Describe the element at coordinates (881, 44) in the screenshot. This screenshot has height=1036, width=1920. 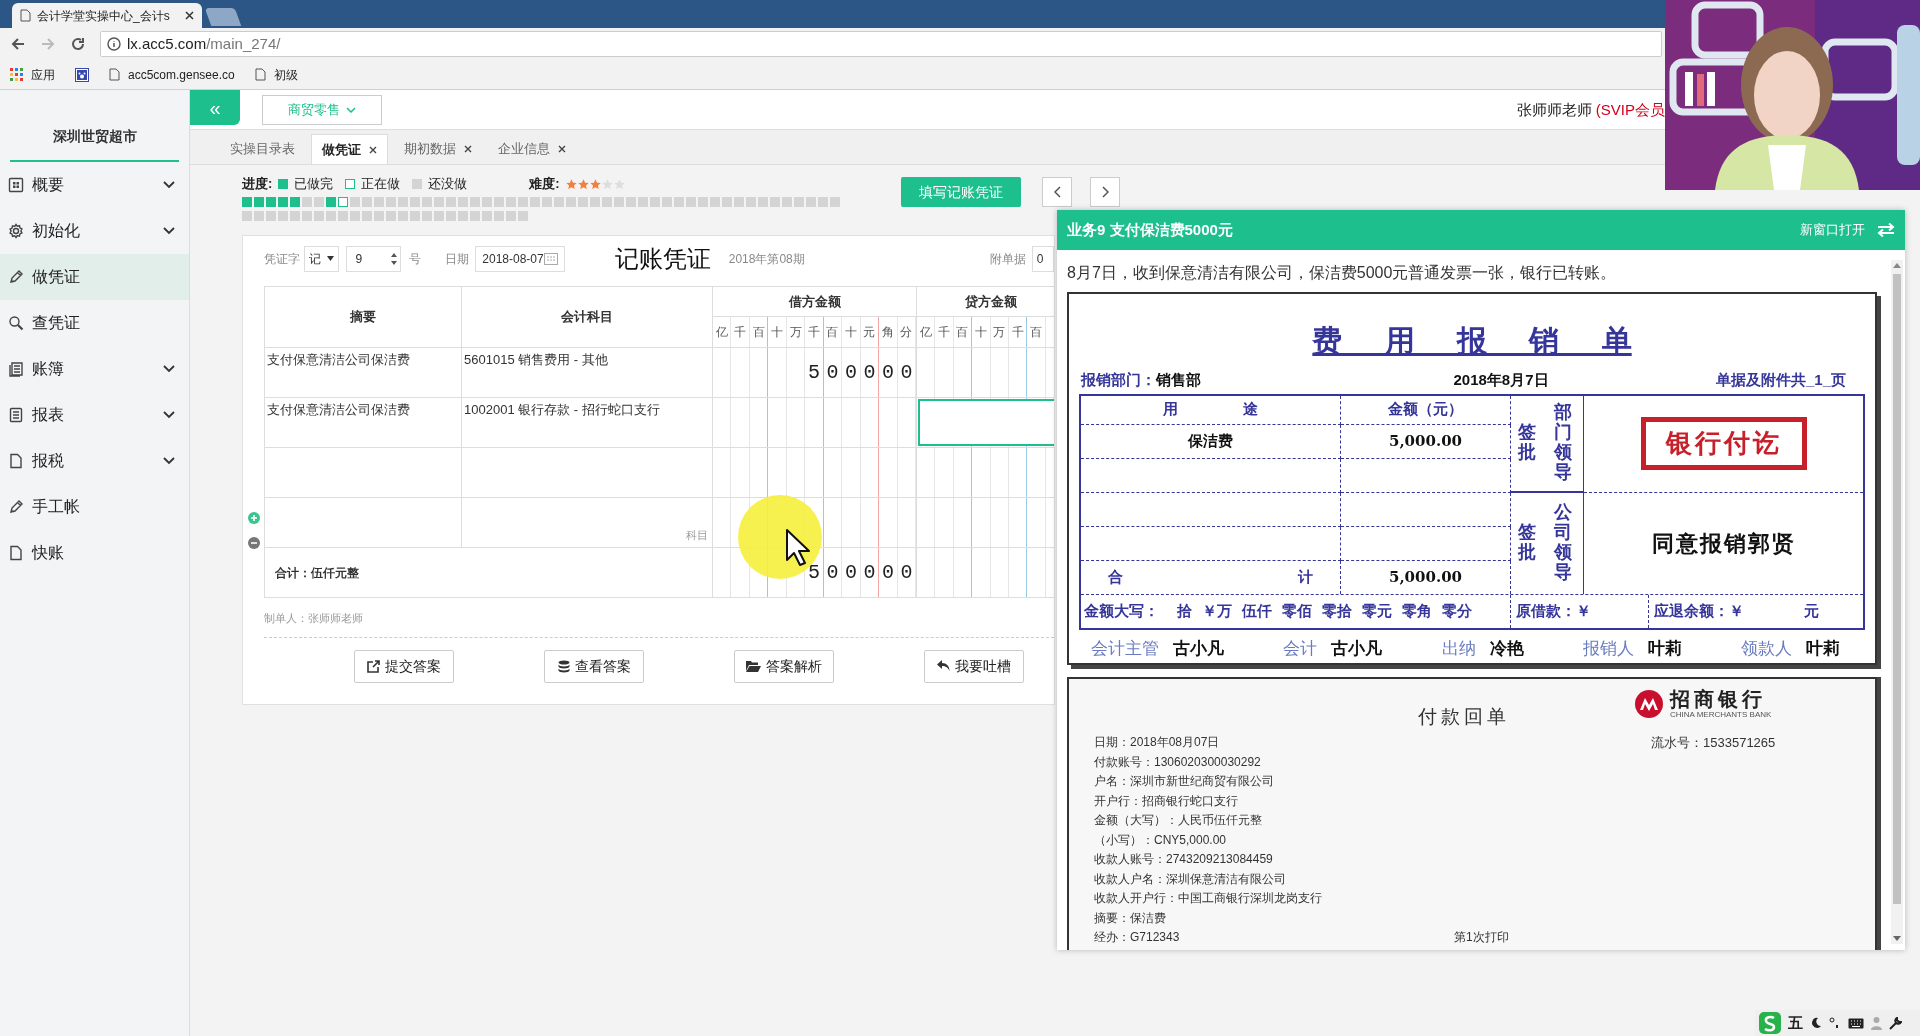
I see `address-bar: lx.acc5.com/main_274/` at that location.